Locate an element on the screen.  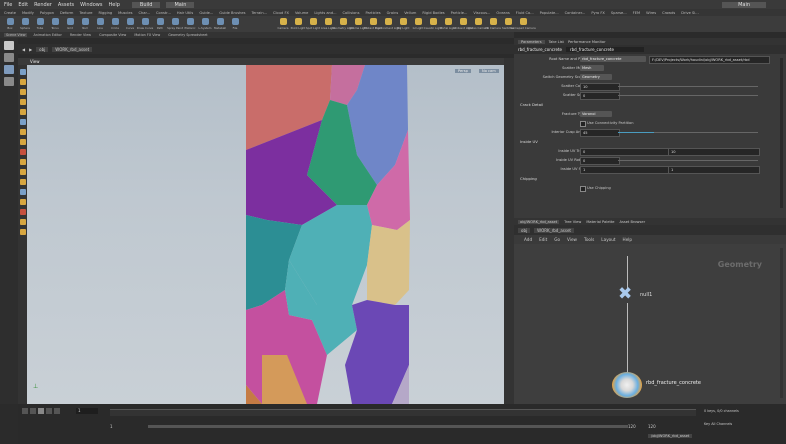
shelf-tool: Path is located at coordinates (160, 25).